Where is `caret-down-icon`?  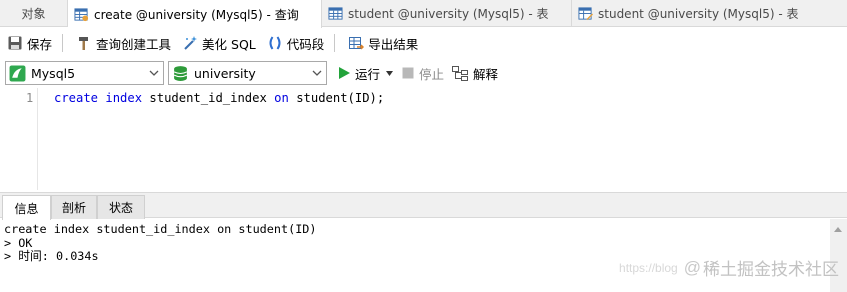
caret-down-icon is located at coordinates (389, 73).